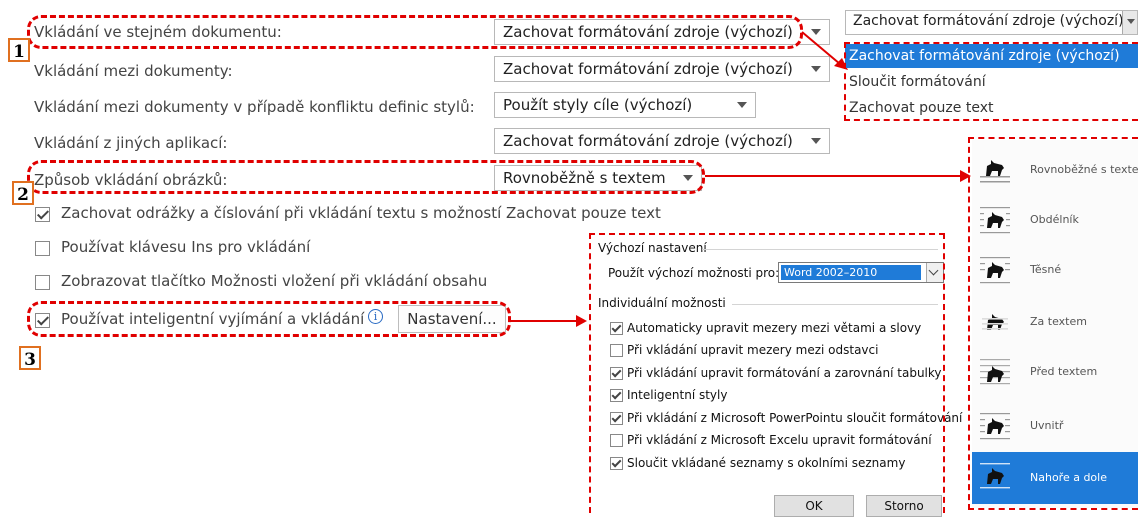 Image resolution: width=1138 pixels, height=517 pixels. Describe the element at coordinates (131, 143) in the screenshot. I see `row-label-other-apps: Vkládání z jiných aplikací:` at that location.